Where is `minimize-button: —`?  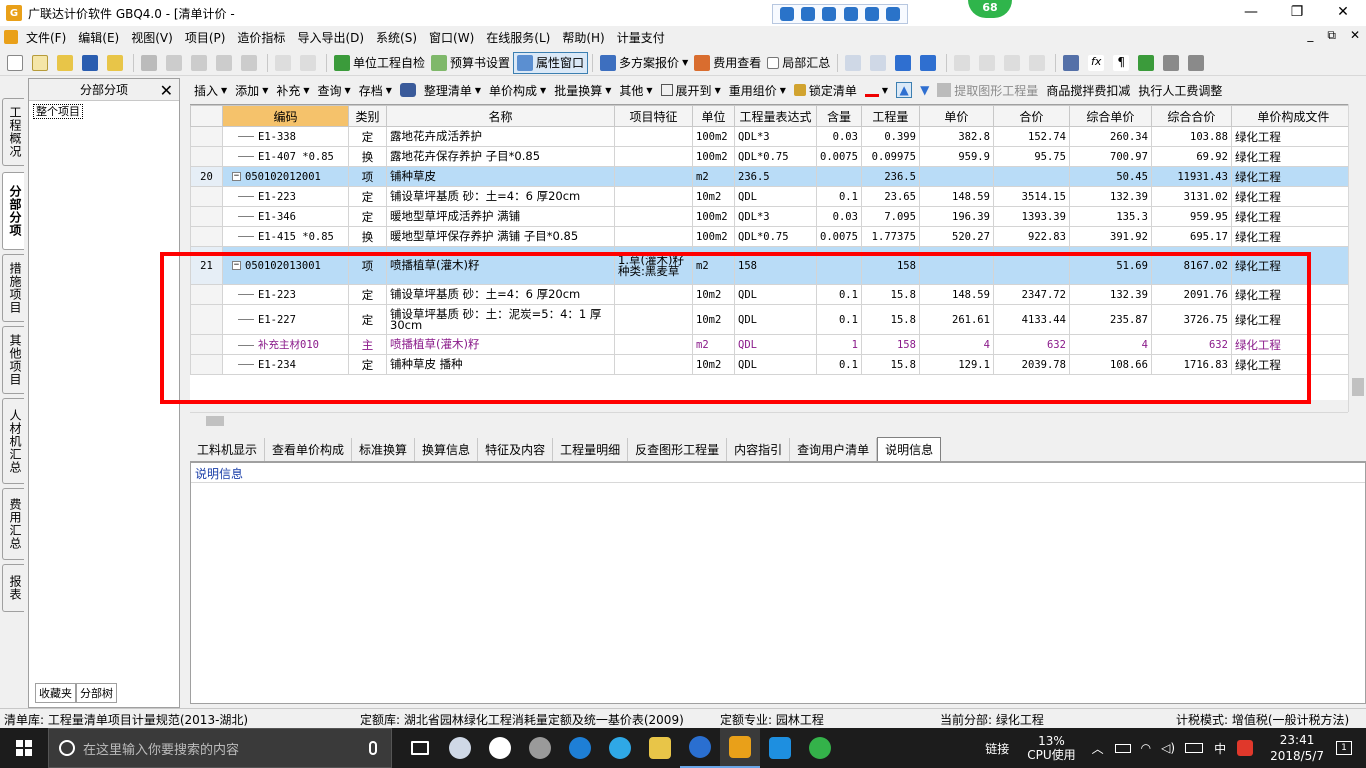 minimize-button: — is located at coordinates (1251, 12).